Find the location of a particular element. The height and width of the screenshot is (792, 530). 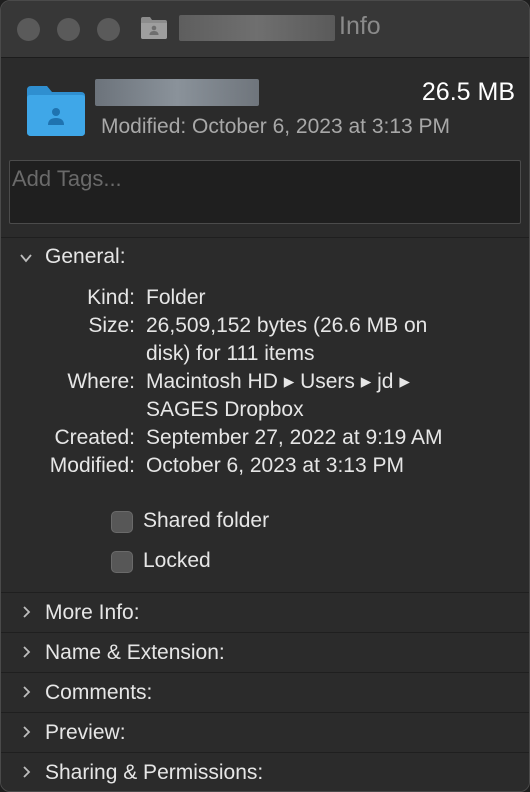

info-row-created: Created: September 27, 2022 at 9:19 AM is located at coordinates (265, 438).